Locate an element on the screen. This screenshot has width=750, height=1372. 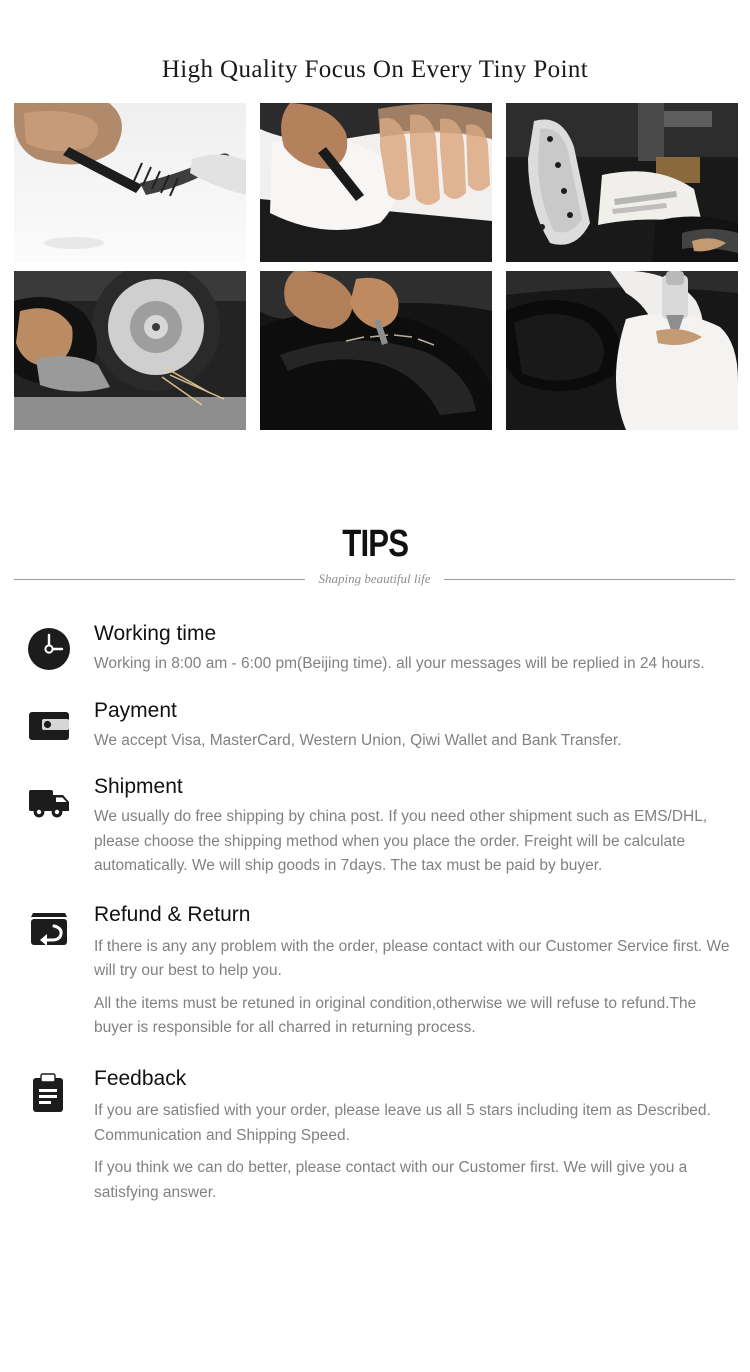
tips-subheading: Shaping beautiful life is located at coordinates (374, 578).